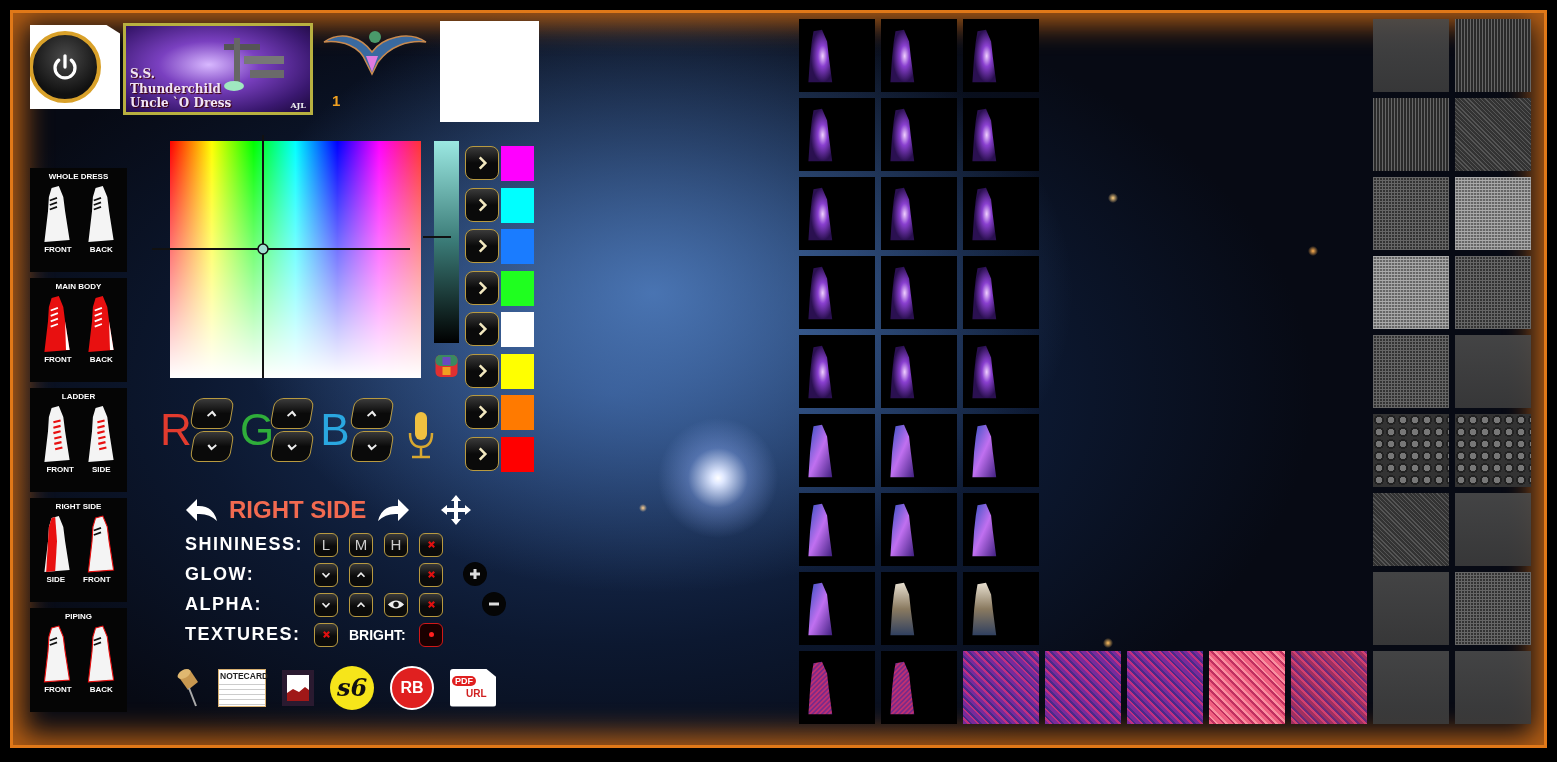 Image resolution: width=1557 pixels, height=762 pixels. What do you see at coordinates (326, 544) in the screenshot?
I see `level-button: L` at bounding box center [326, 544].